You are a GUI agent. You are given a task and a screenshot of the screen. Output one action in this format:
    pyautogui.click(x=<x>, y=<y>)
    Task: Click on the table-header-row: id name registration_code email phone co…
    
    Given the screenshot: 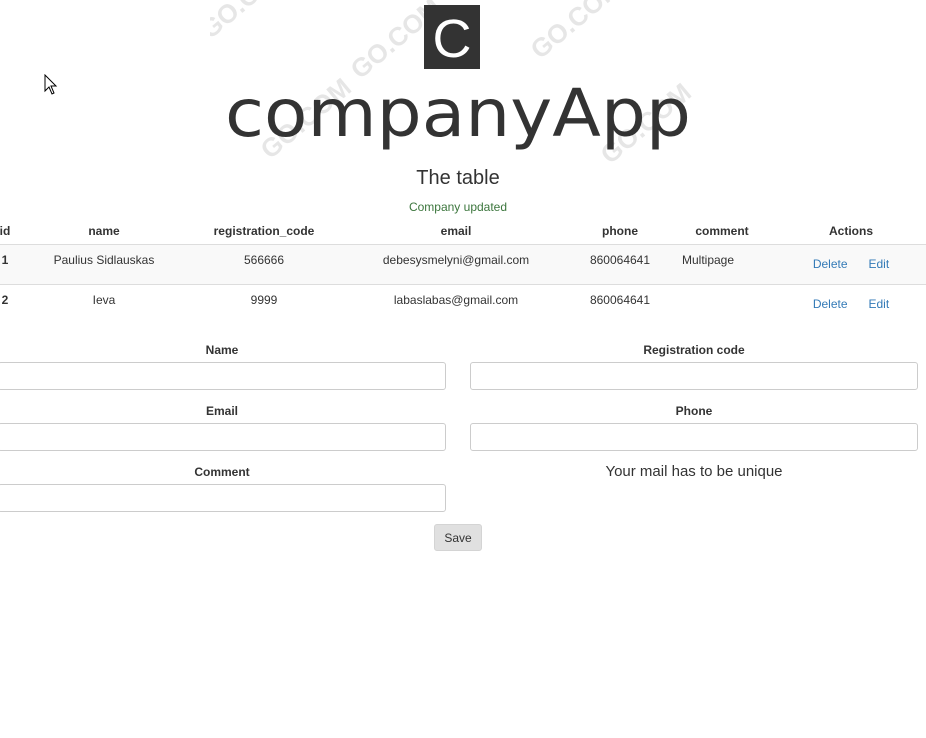 What is the action you would take?
    pyautogui.click(x=463, y=231)
    